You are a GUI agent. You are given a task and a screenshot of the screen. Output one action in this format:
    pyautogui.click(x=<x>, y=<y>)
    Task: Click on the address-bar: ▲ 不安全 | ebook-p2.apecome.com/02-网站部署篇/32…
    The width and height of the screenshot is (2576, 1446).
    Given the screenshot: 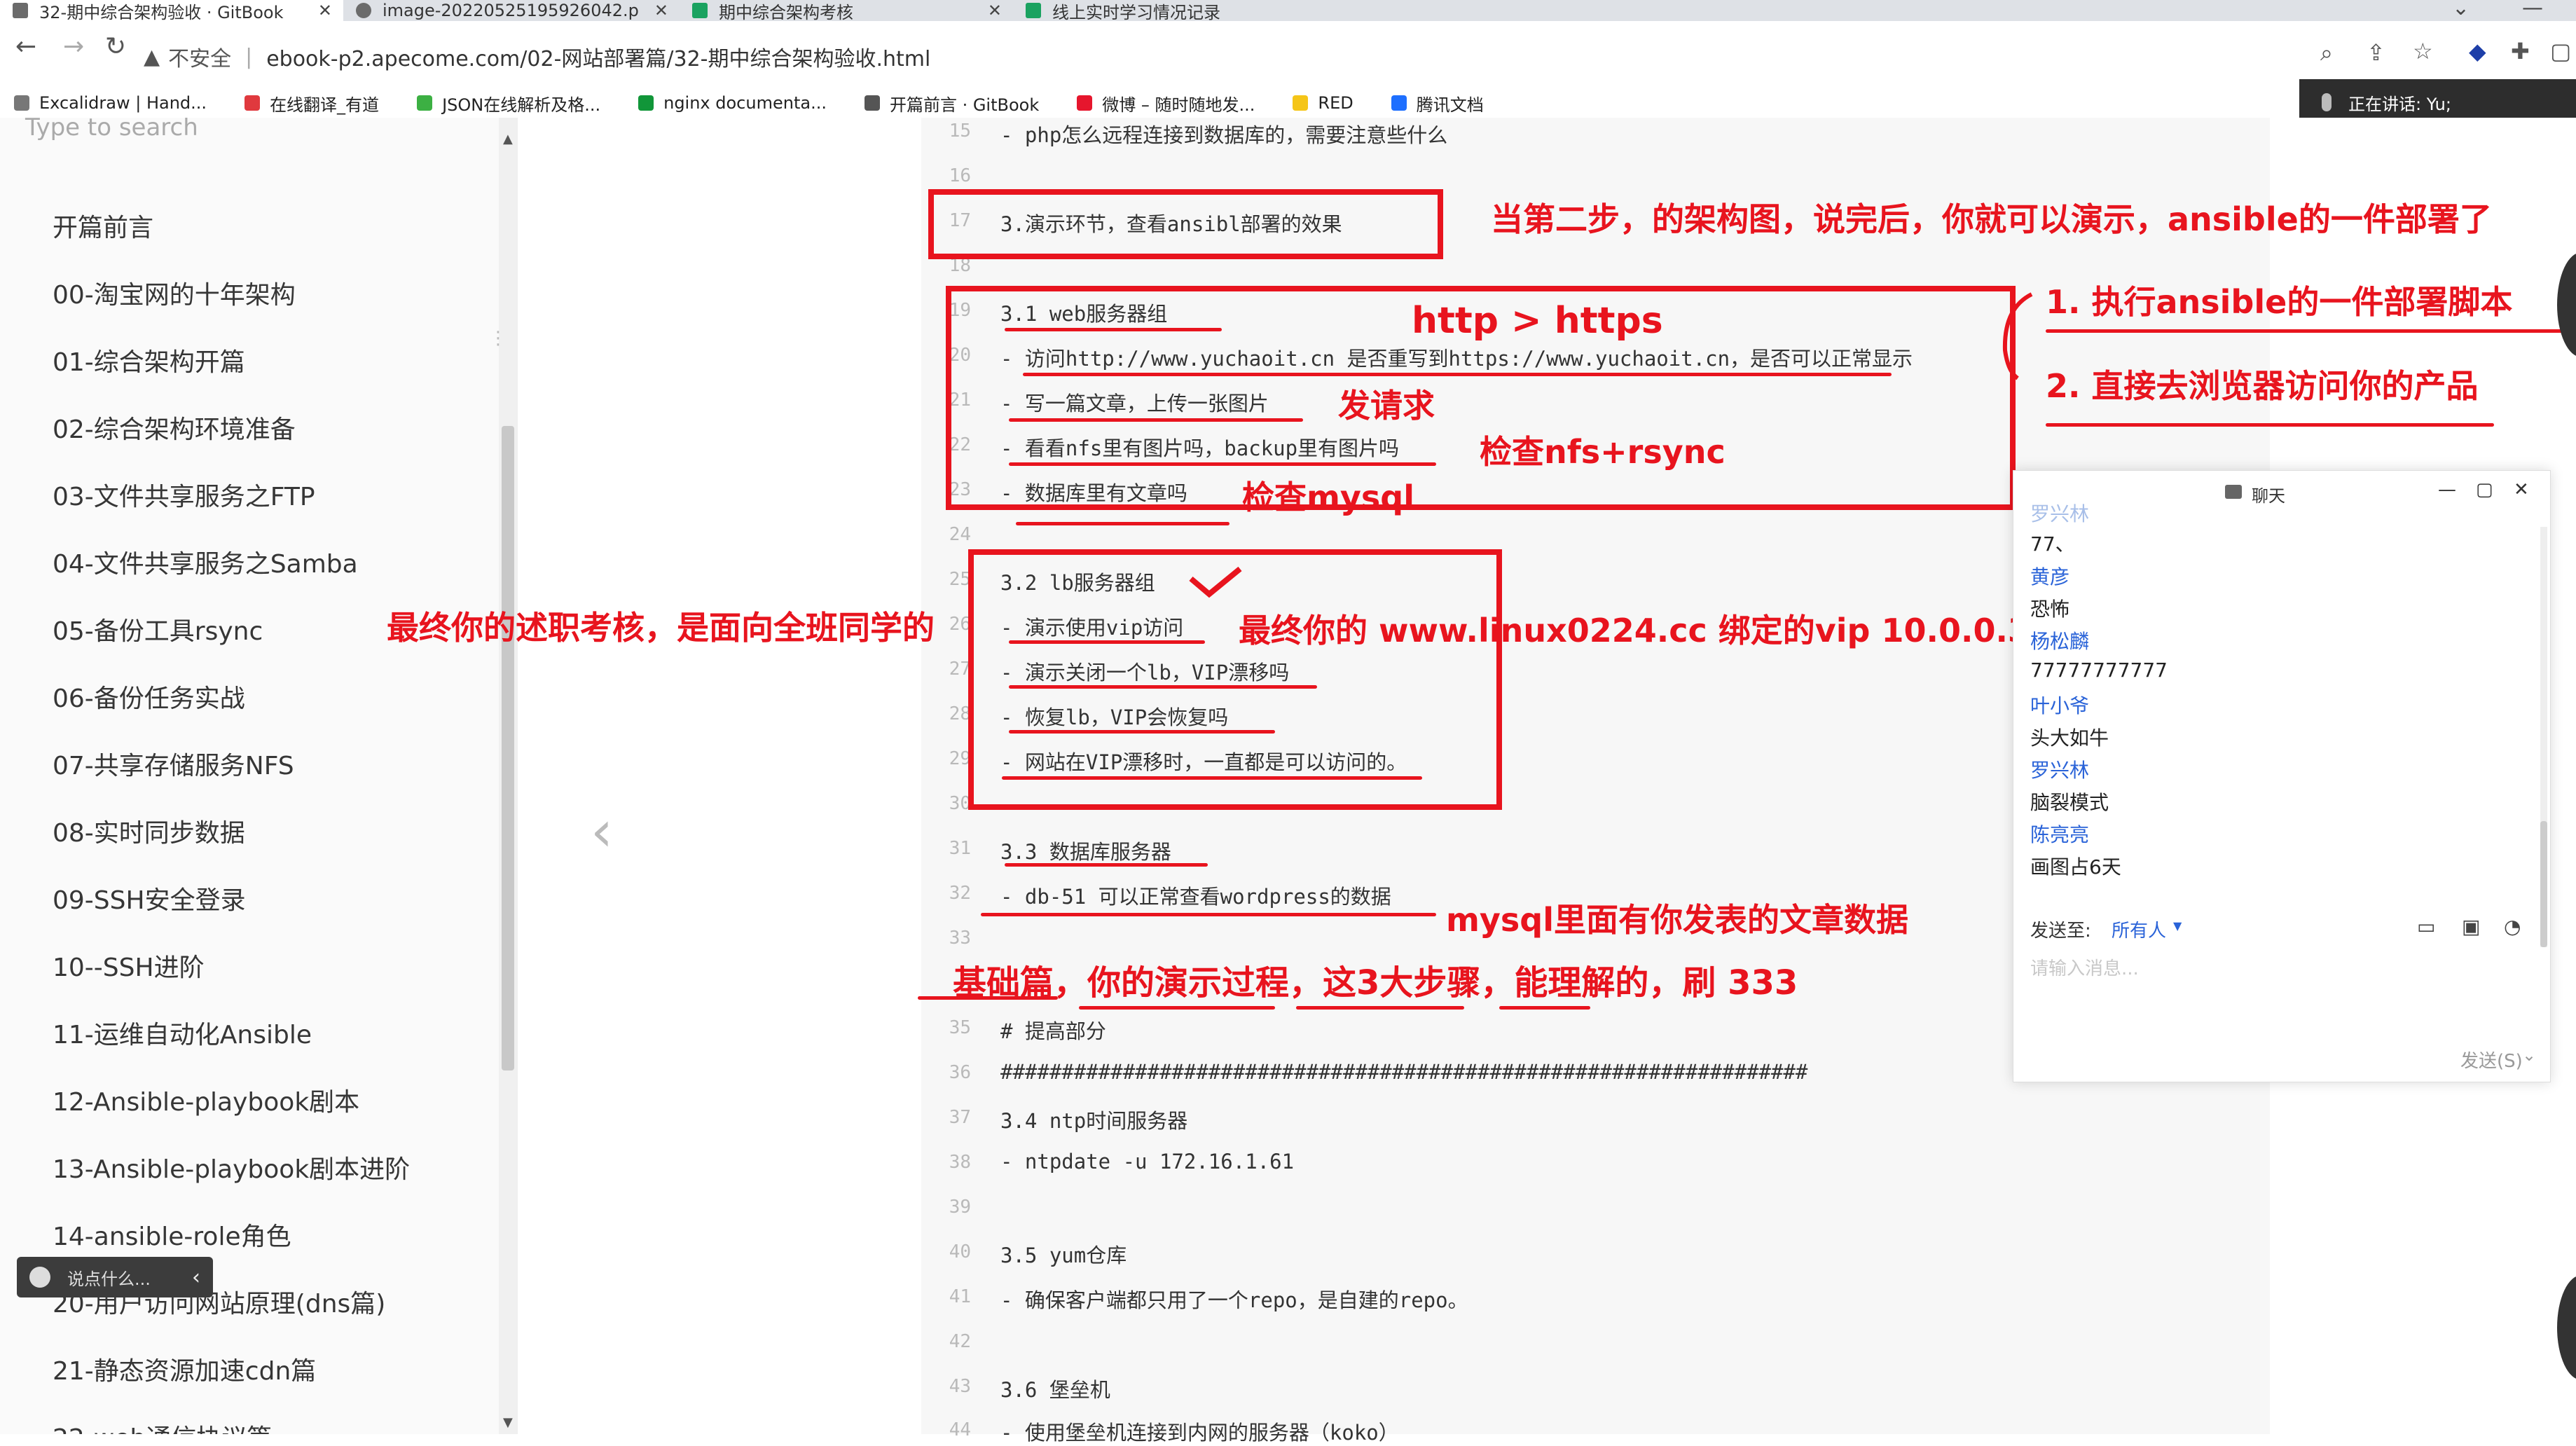 What is the action you would take?
    pyautogui.click(x=1300, y=57)
    